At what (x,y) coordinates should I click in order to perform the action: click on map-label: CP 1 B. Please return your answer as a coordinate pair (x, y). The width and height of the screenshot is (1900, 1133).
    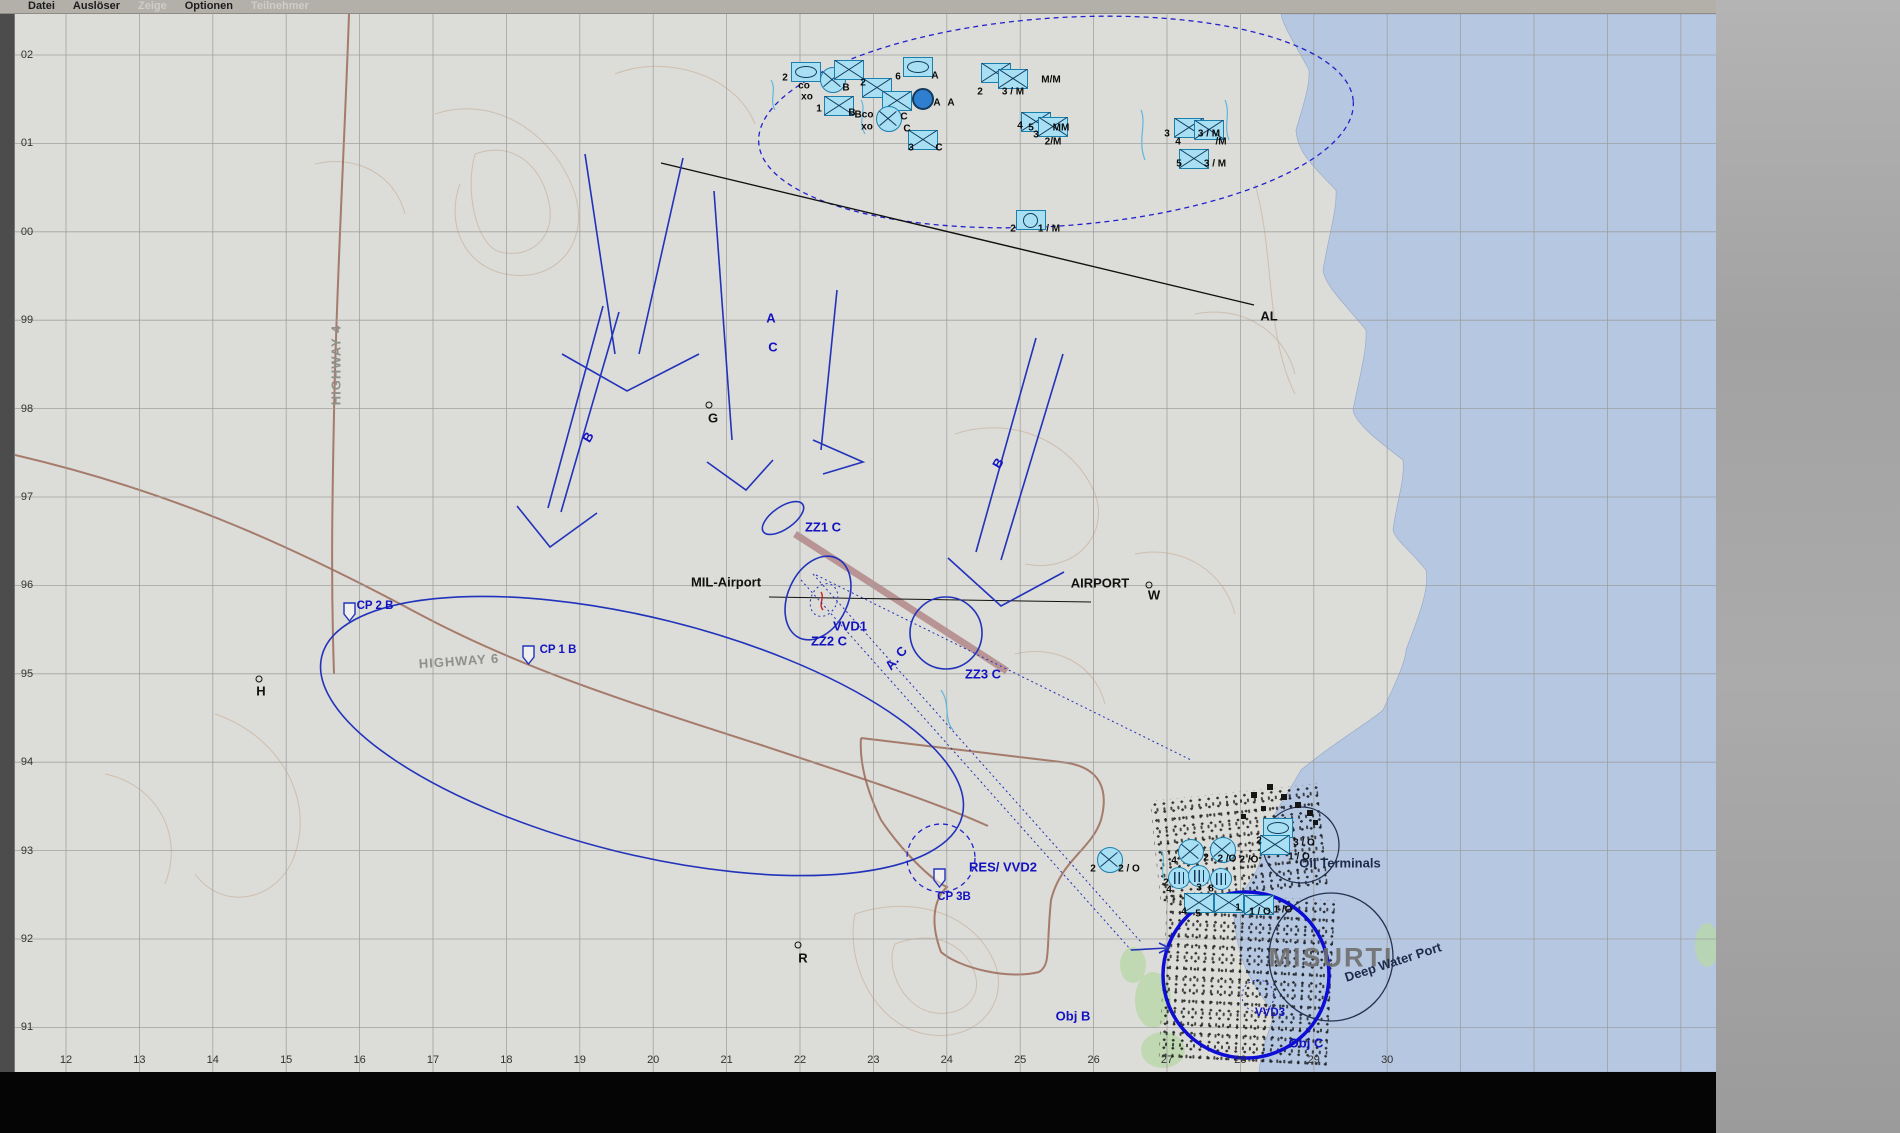
    Looking at the image, I should click on (558, 650).